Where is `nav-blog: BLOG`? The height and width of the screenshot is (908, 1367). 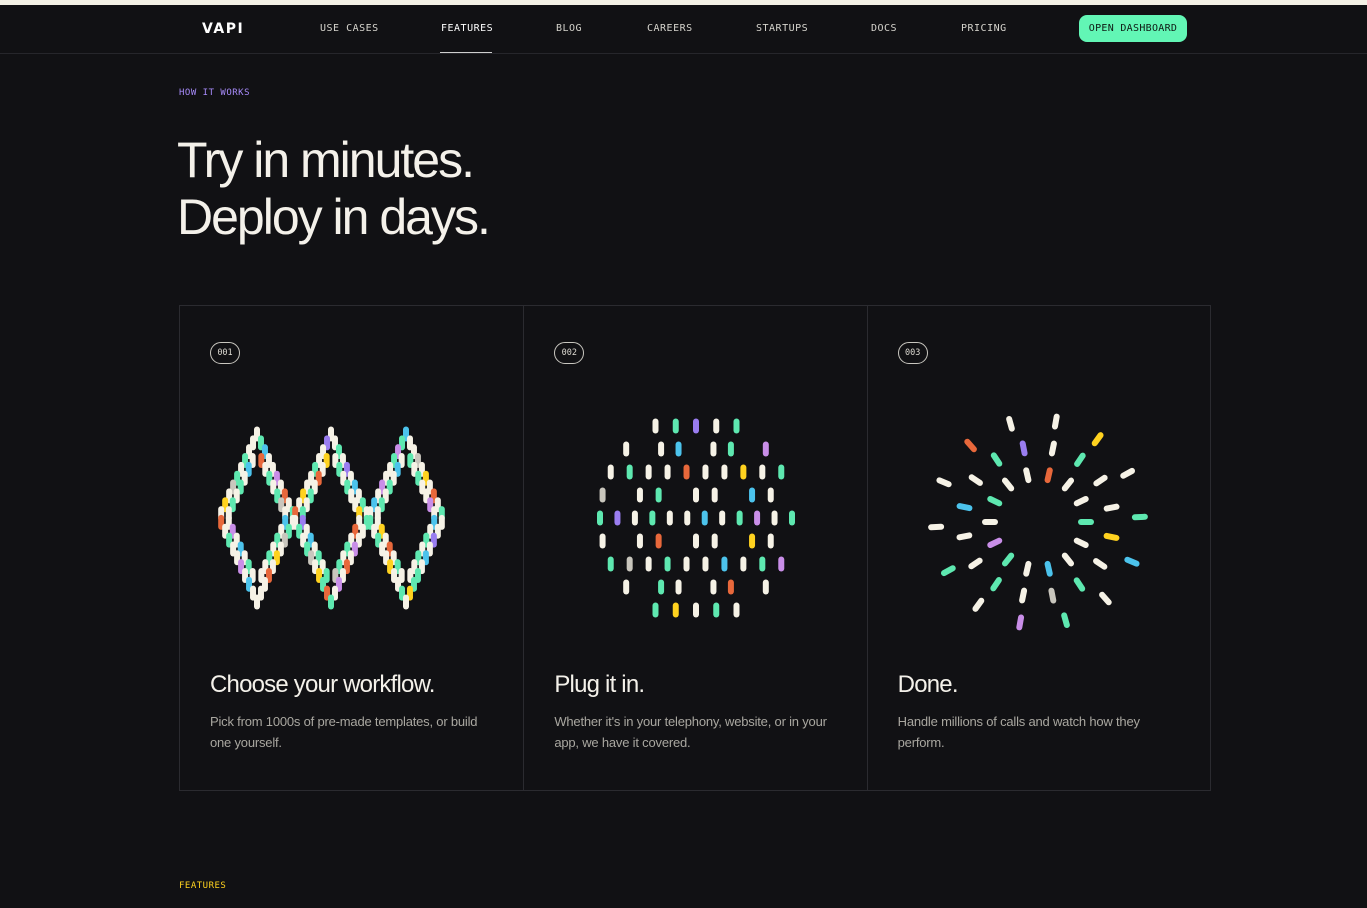 nav-blog: BLOG is located at coordinates (569, 28).